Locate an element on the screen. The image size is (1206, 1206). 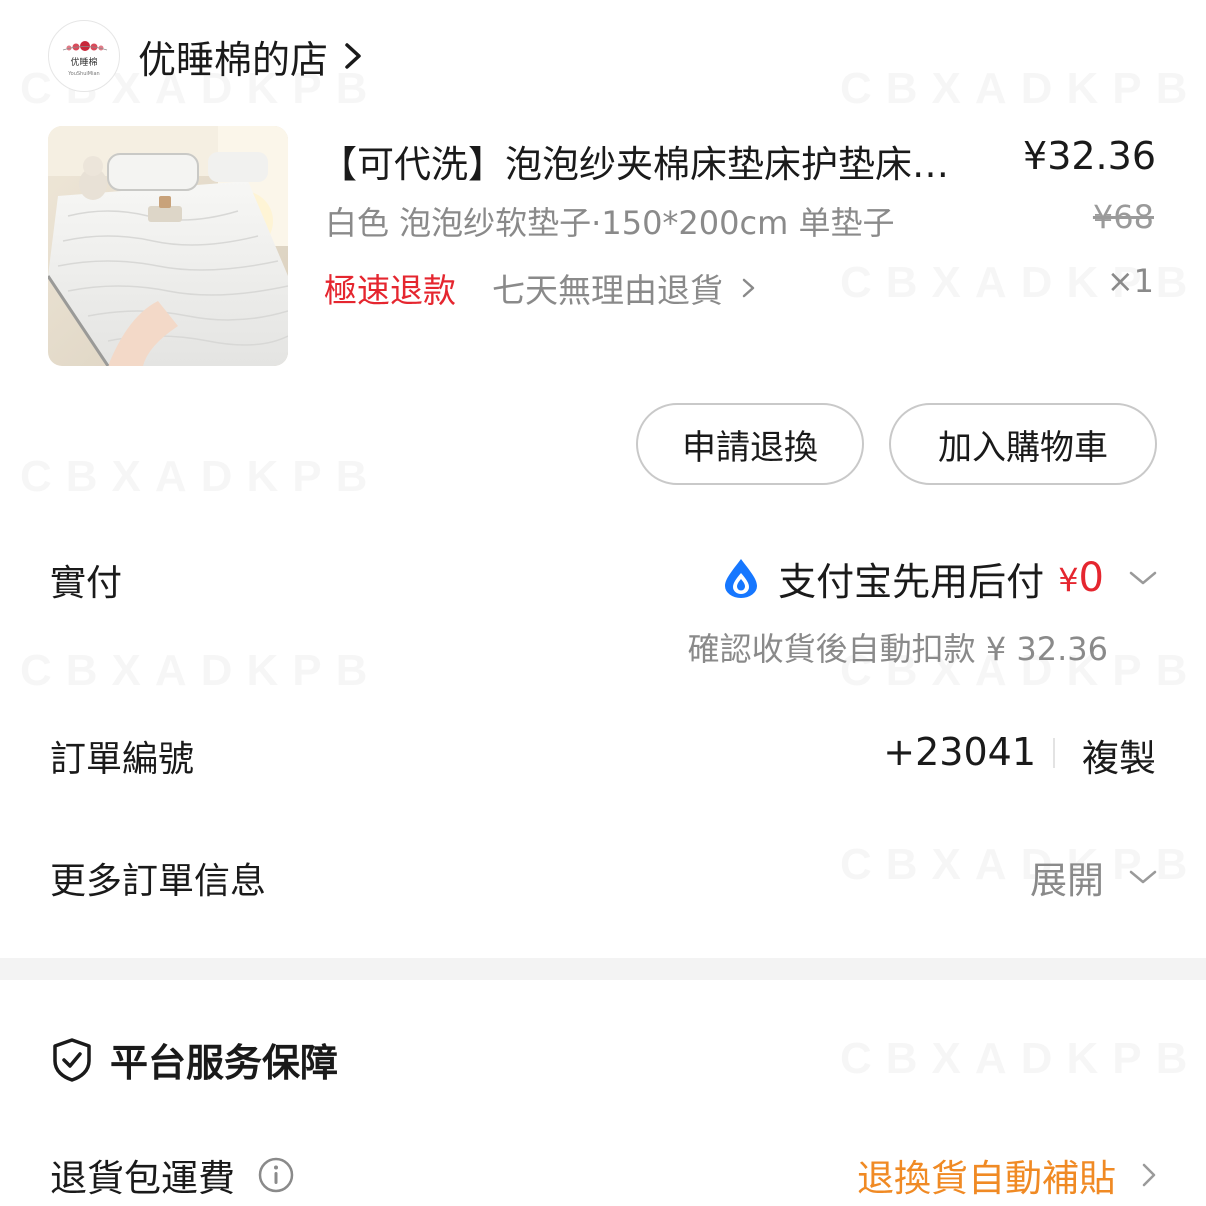
currency-symbol: ¥ is located at coordinates (1068, 580).